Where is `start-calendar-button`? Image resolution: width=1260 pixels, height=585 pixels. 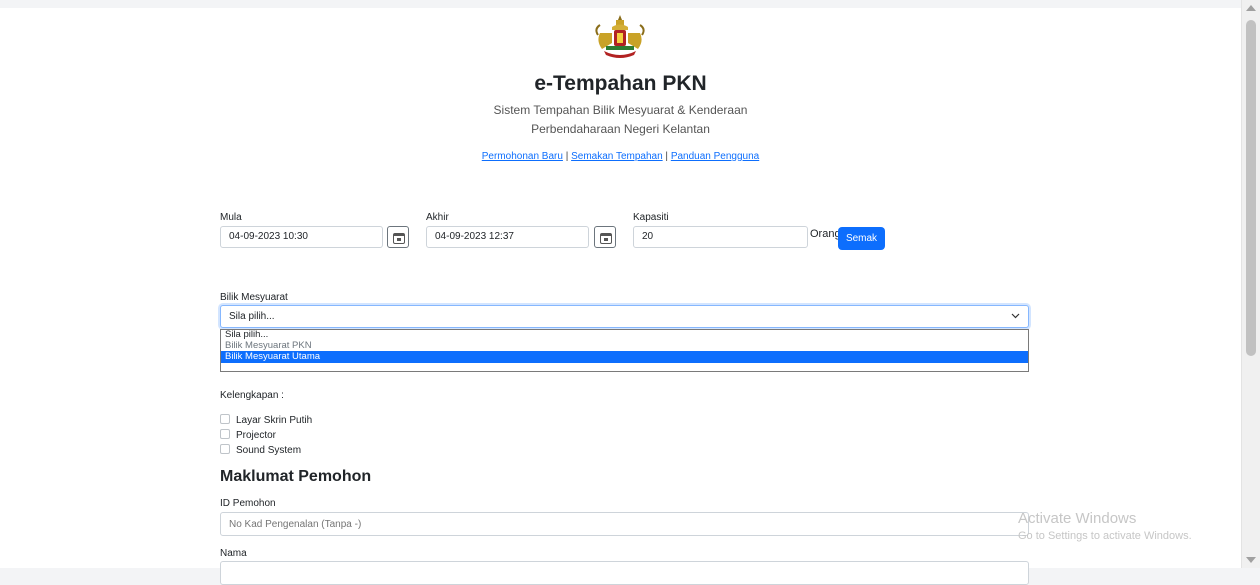
start-calendar-button is located at coordinates (398, 237).